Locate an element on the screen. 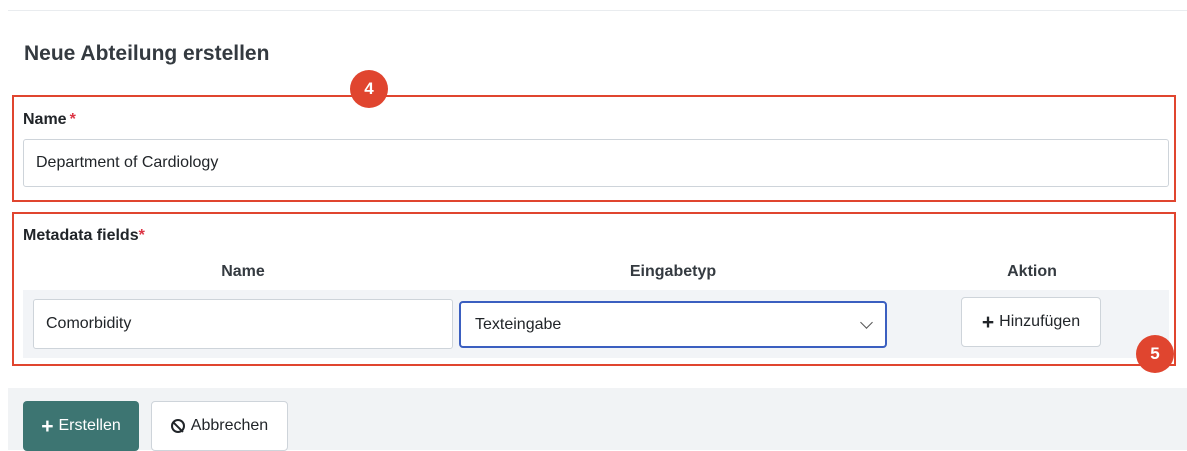 Image resolution: width=1187 pixels, height=451 pixels. name-label-text: Name is located at coordinates (45, 119).